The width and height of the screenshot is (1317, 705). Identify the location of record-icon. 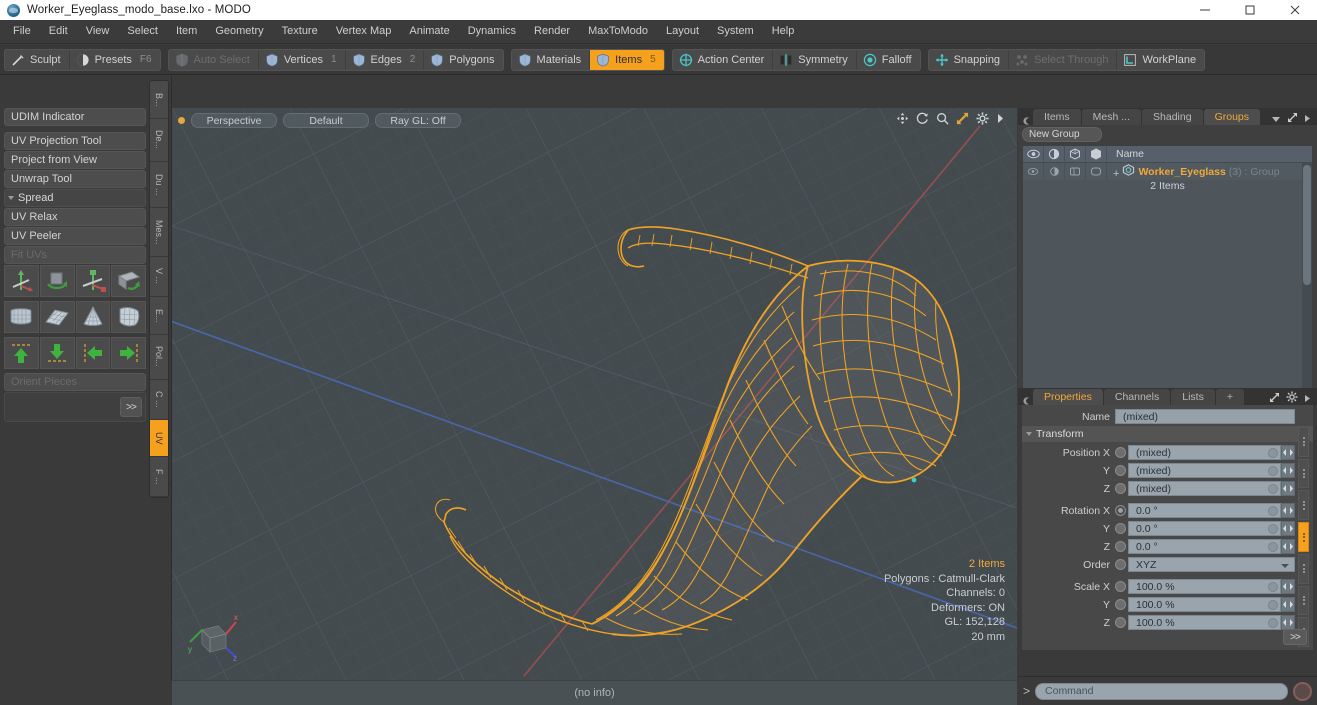
(1302, 691).